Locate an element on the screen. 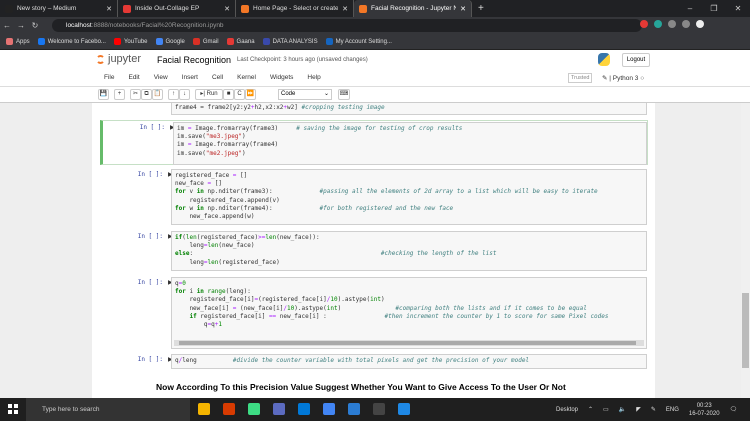 This screenshot has width=750, height=421. new-tab-button: + is located at coordinates (481, 8).